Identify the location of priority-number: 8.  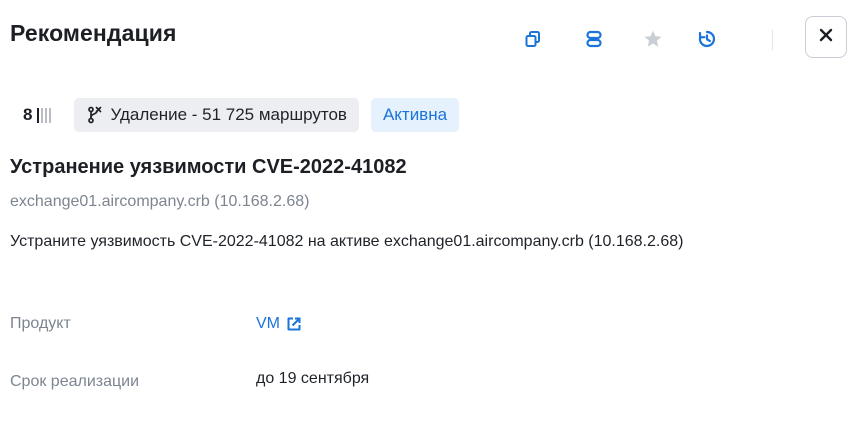
(28, 114).